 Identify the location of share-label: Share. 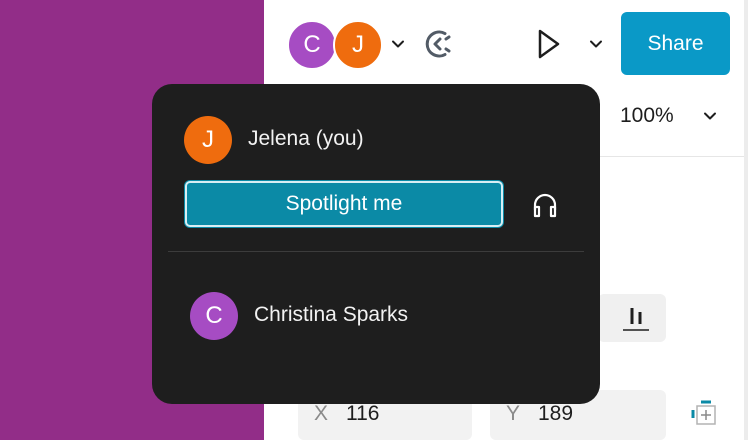
(675, 43).